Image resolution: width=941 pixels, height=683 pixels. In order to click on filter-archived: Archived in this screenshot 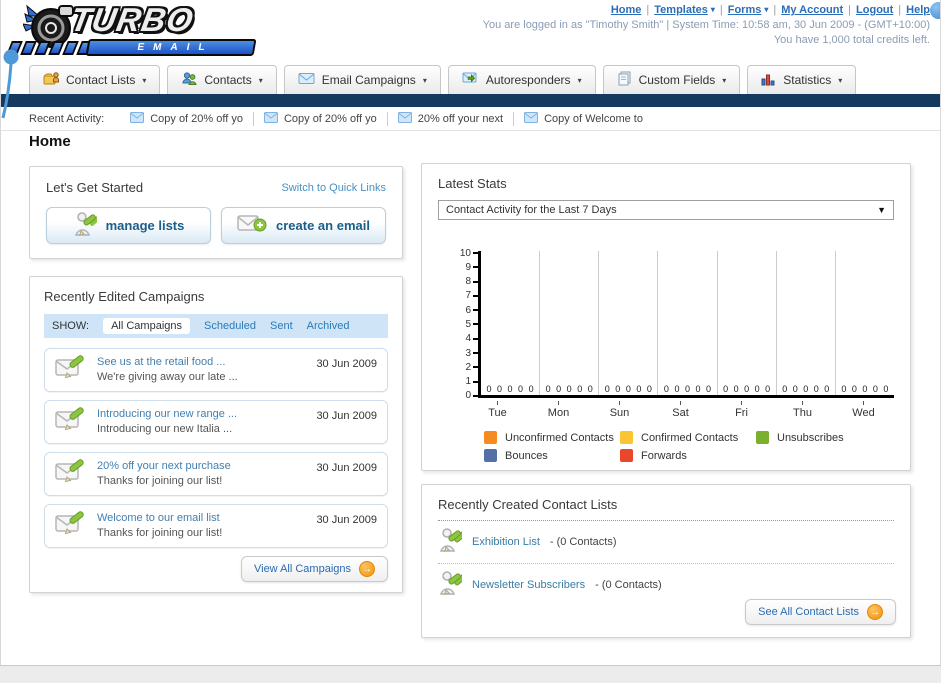, I will do `click(328, 326)`.